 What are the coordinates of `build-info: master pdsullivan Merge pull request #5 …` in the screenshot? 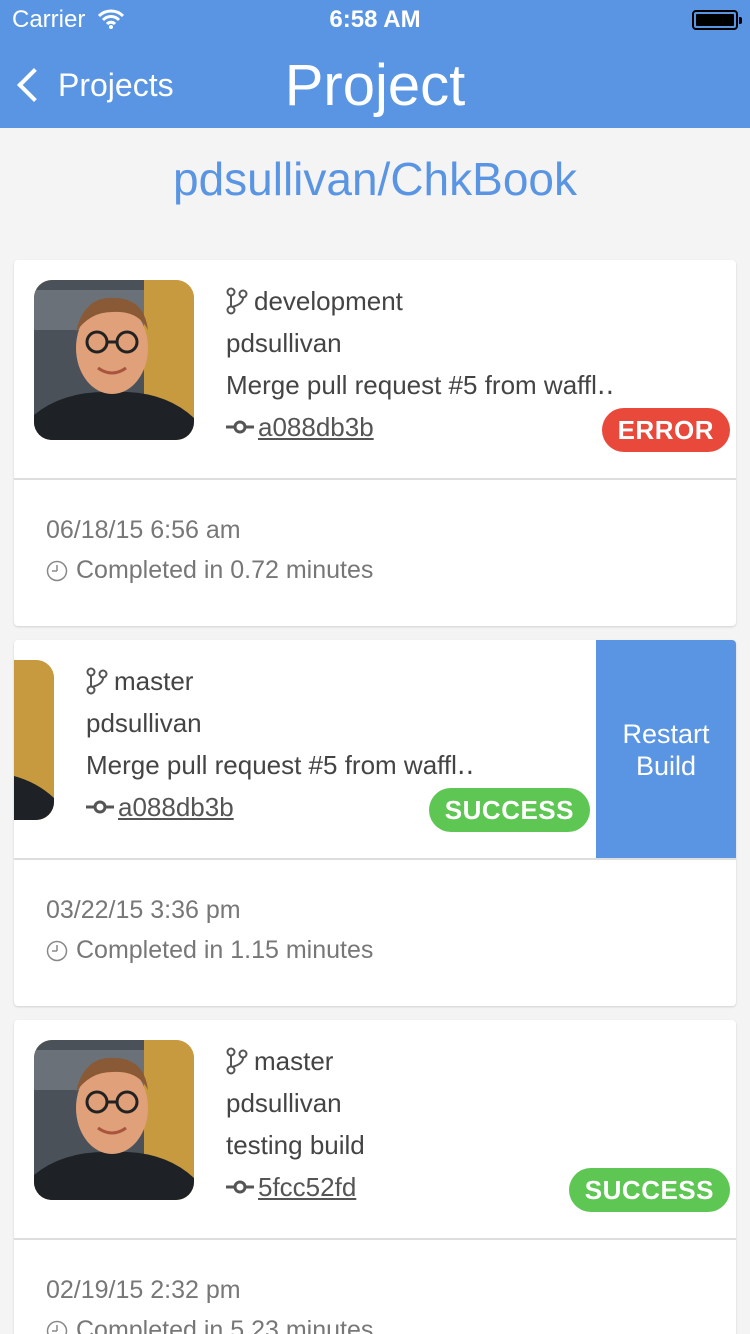 It's located at (280, 744).